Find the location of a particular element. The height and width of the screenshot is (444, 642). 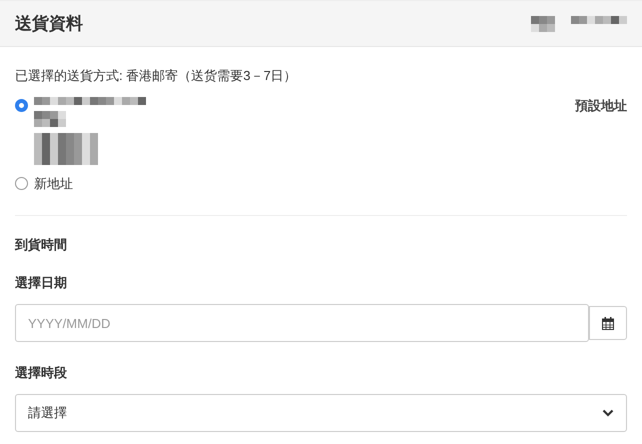

field-label: 選擇日期 is located at coordinates (41, 283).